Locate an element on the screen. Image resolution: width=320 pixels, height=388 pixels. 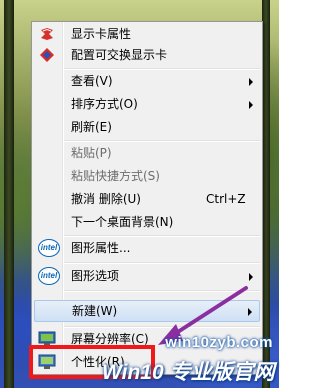
menu-item-label: 新建(W) is located at coordinates (95, 311).